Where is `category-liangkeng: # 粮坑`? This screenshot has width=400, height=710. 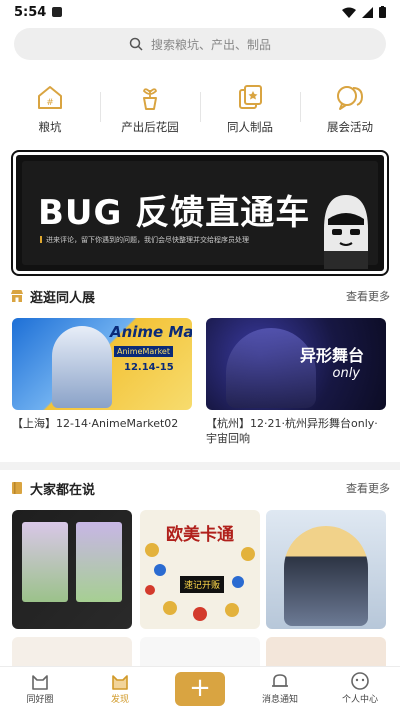 category-liangkeng: # 粮坑 is located at coordinates (50, 110).